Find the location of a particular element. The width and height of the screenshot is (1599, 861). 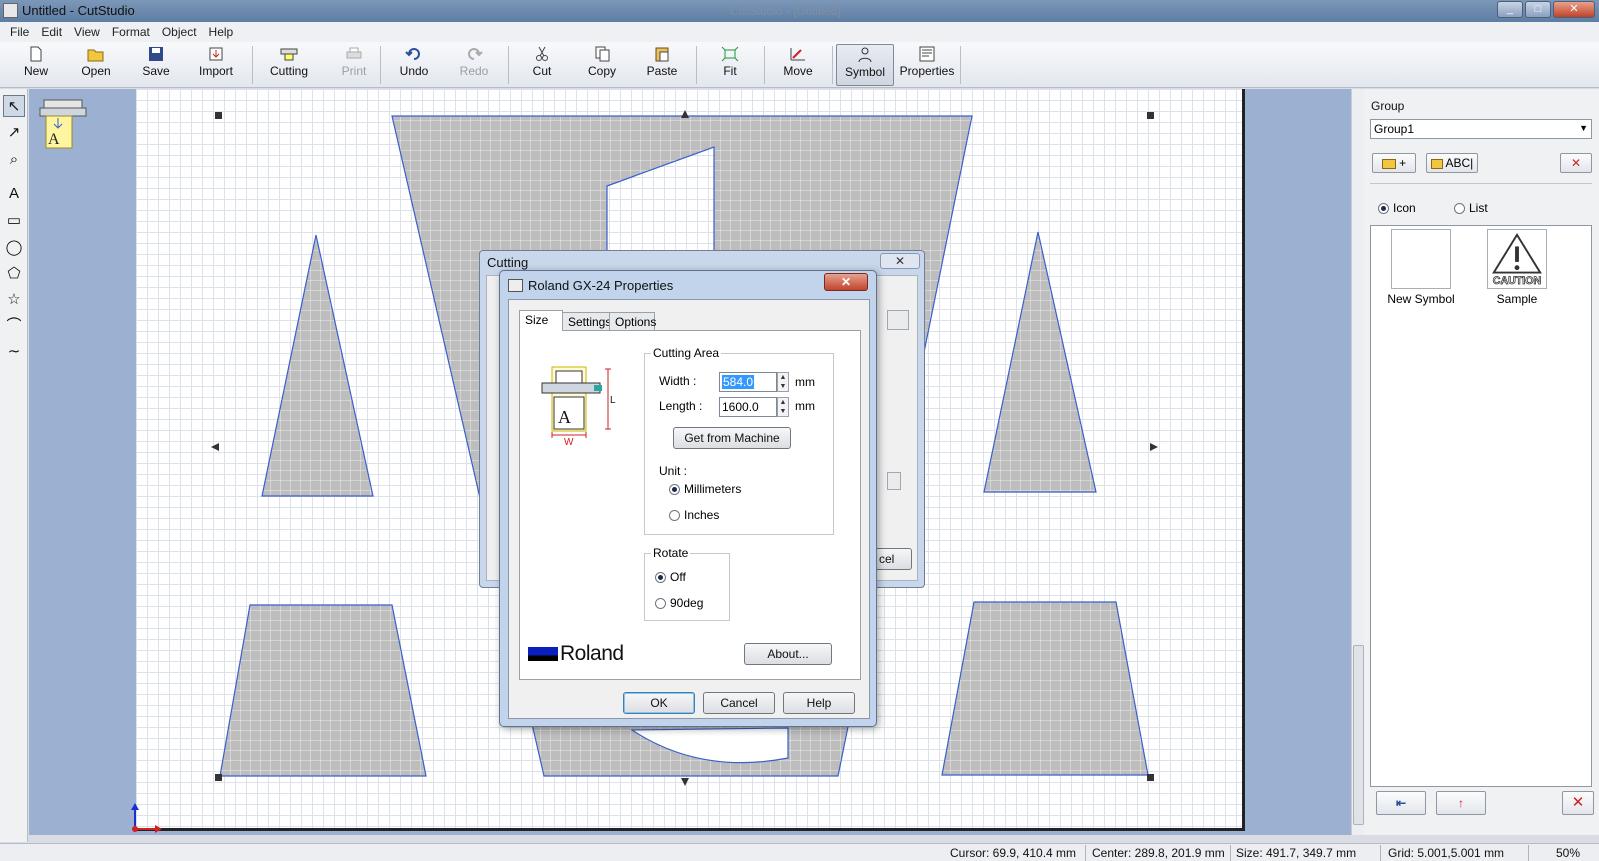

cutting-machine-icon: A is located at coordinates (63, 124).